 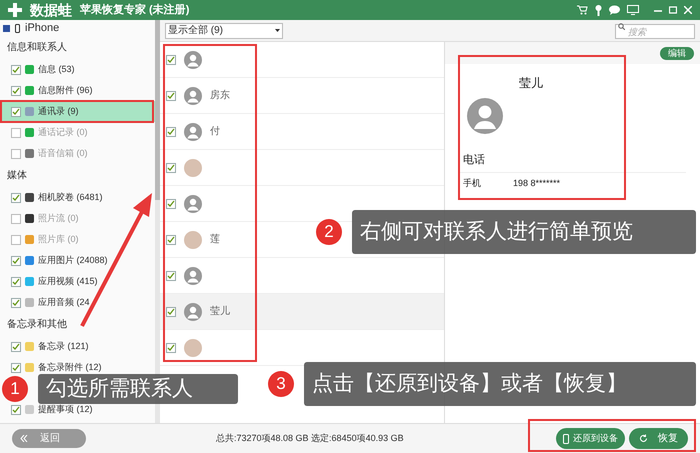 I want to click on sidebar-item: 备忘录 (121), so click(x=77, y=346).